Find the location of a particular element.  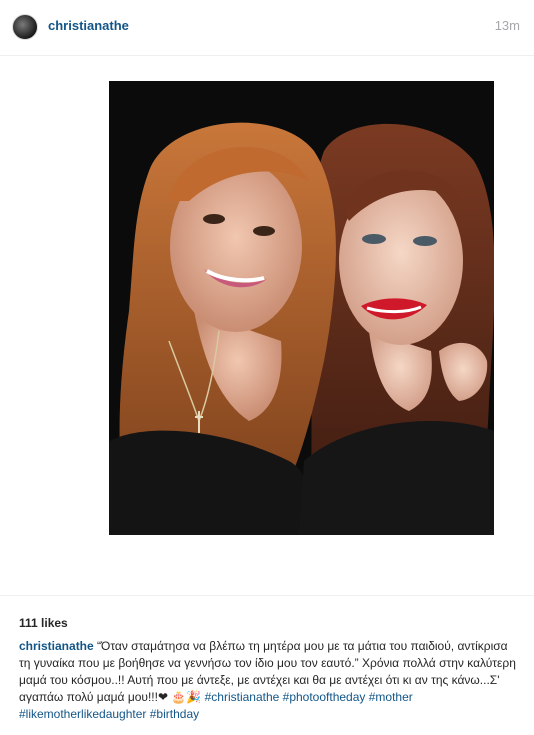

divider is located at coordinates (267, 595).